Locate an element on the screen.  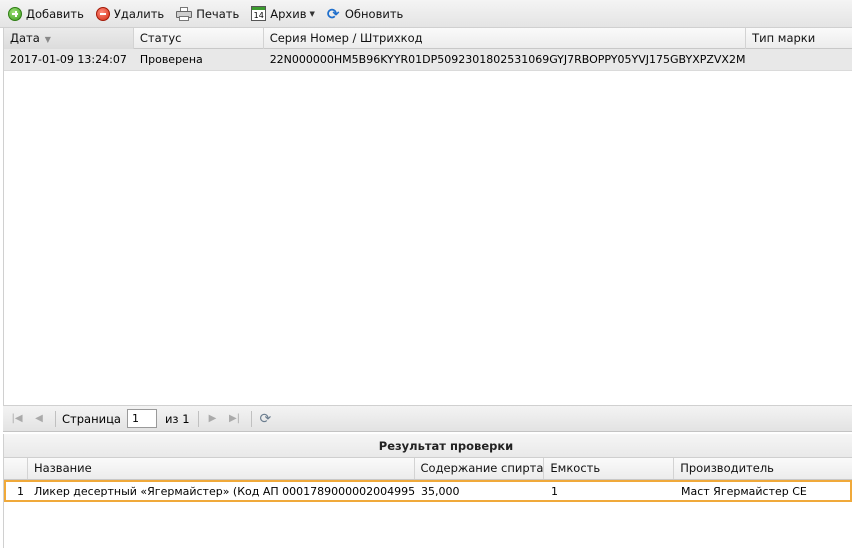
add-icon is located at coordinates (15, 13).